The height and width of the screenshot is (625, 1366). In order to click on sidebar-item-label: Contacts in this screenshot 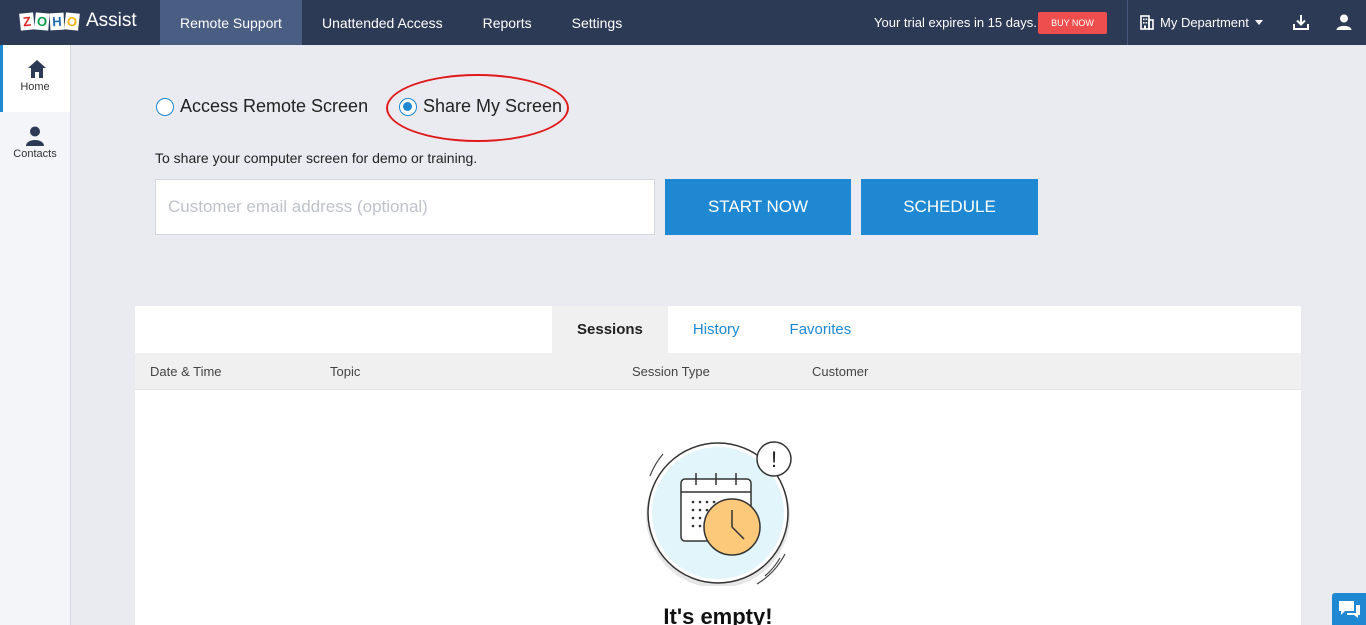, I will do `click(35, 154)`.